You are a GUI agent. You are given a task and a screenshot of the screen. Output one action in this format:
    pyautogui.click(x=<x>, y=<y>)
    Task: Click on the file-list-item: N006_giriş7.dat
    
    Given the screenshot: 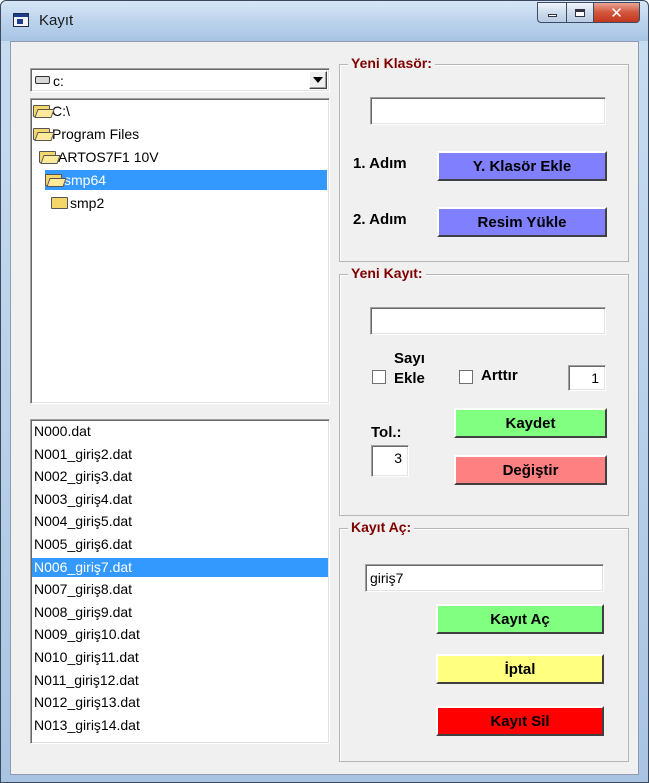 What is the action you would take?
    pyautogui.click(x=180, y=567)
    